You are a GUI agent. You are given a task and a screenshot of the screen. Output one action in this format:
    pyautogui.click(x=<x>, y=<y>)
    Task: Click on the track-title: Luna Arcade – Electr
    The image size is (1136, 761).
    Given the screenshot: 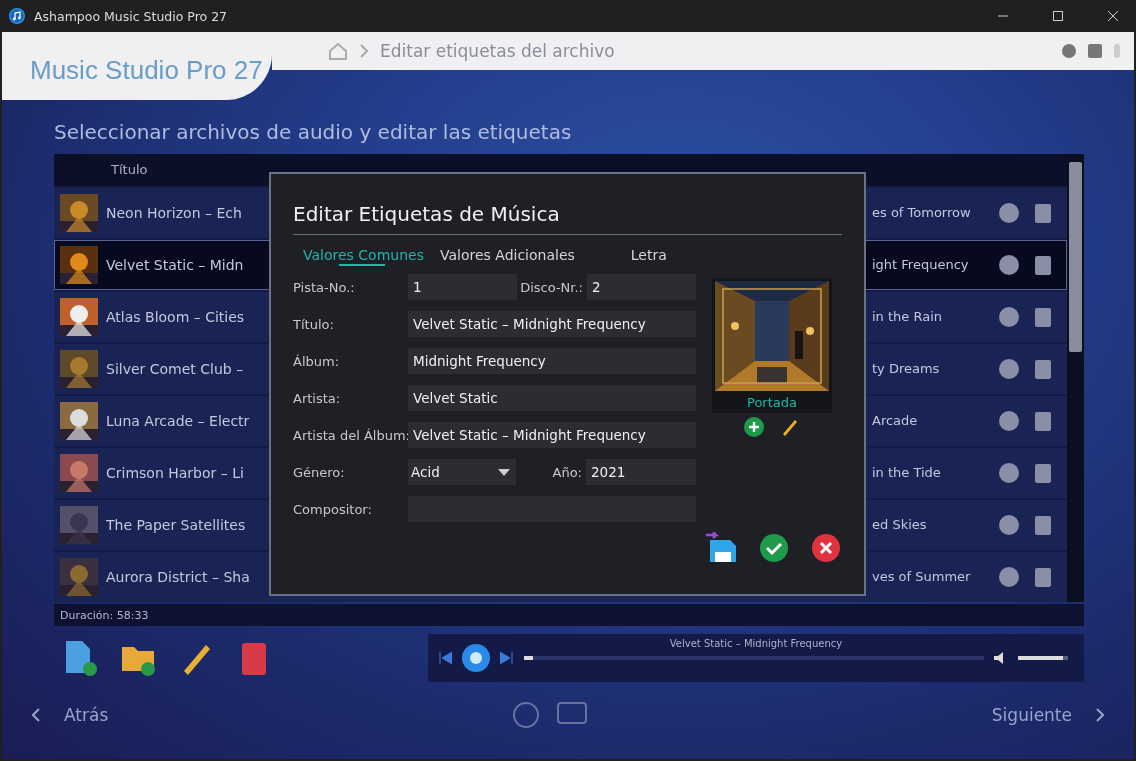 What is the action you would take?
    pyautogui.click(x=178, y=420)
    